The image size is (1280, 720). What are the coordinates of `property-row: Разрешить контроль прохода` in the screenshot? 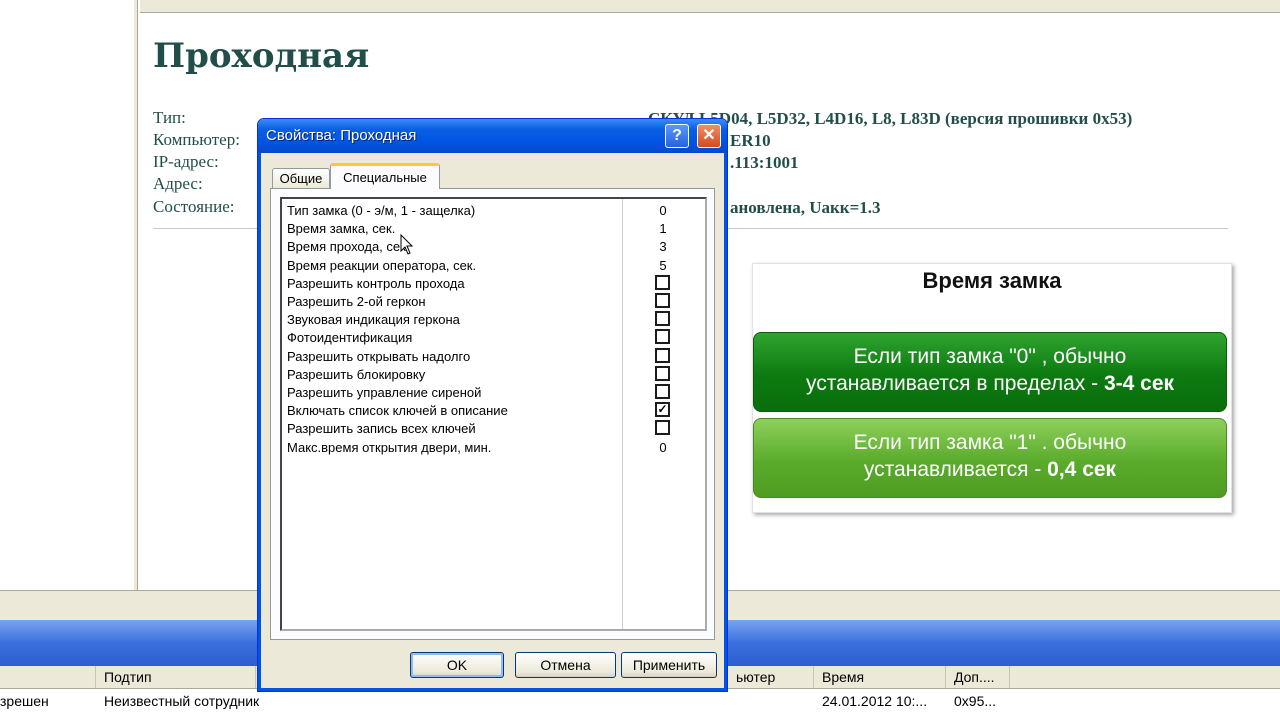 It's located at (493, 283).